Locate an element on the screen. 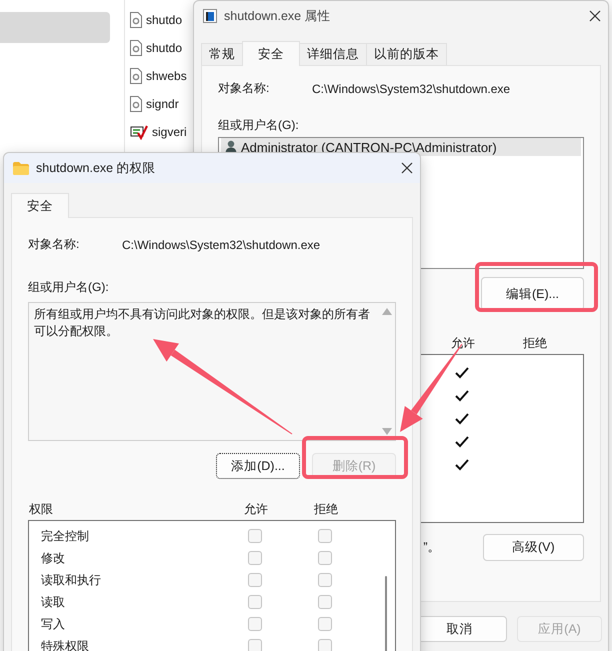  tab: 常规 is located at coordinates (222, 54).